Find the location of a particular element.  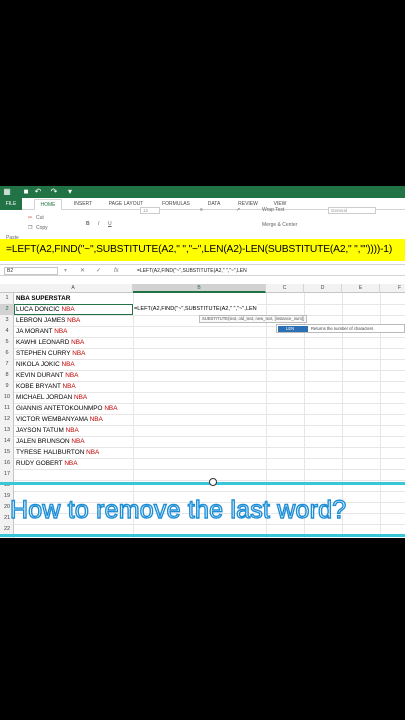

wrap-text-button: Wrap Text is located at coordinates (273, 210).